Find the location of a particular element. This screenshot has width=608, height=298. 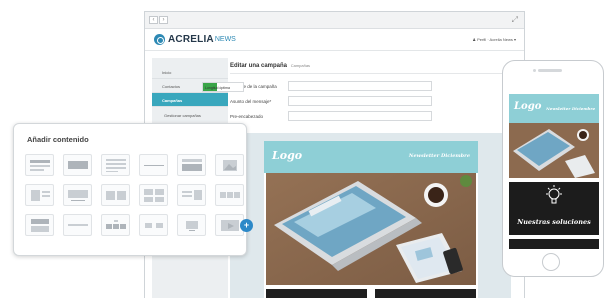

text-image-block-icon-glyph is located at coordinates (192, 165).